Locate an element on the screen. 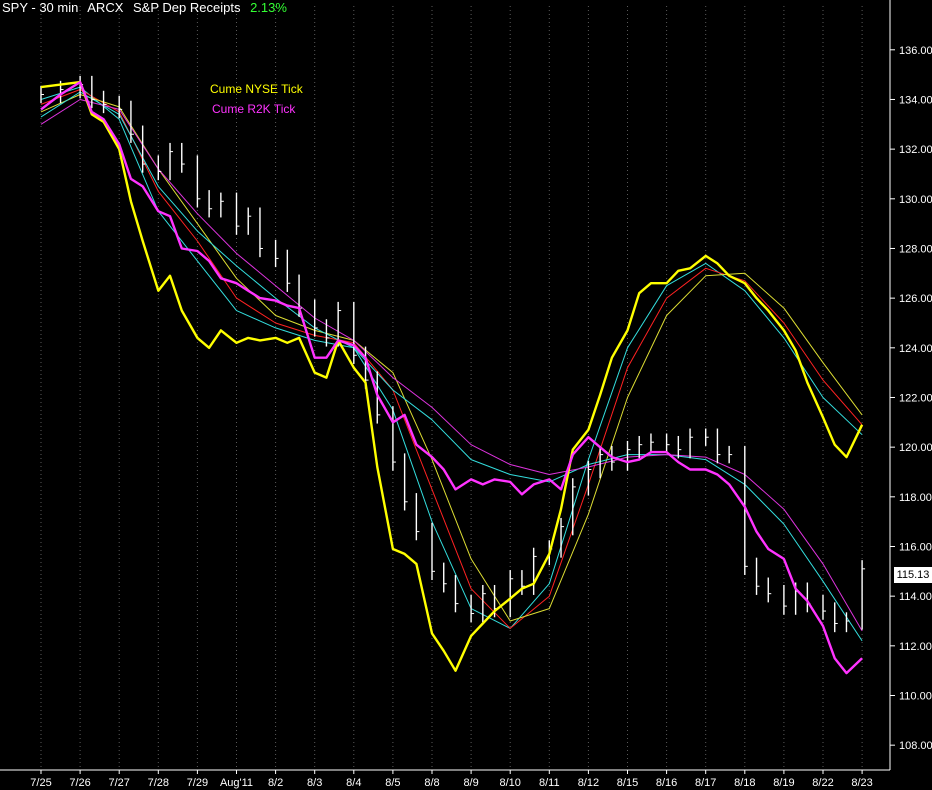  time-tick-label: 8/16 is located at coordinates (666, 783).